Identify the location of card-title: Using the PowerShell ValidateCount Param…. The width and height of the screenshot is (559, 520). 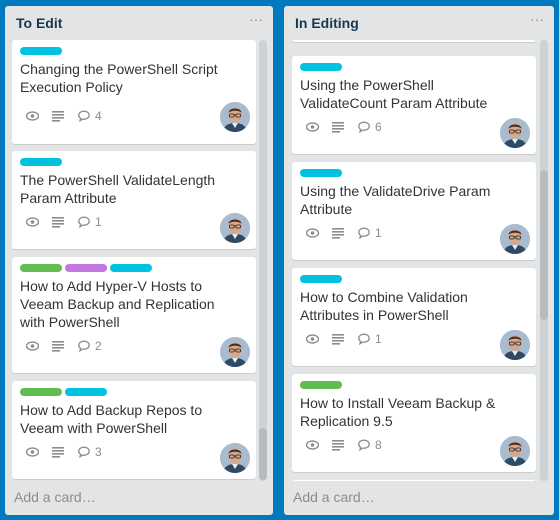
(394, 94).